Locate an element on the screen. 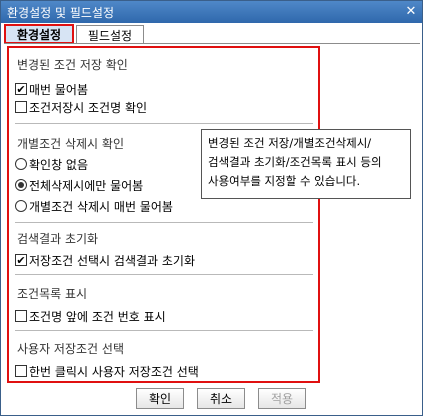 This screenshot has width=423, height=416. title-bar: 환경설정 및 필드설정 ✕ is located at coordinates (211, 12).